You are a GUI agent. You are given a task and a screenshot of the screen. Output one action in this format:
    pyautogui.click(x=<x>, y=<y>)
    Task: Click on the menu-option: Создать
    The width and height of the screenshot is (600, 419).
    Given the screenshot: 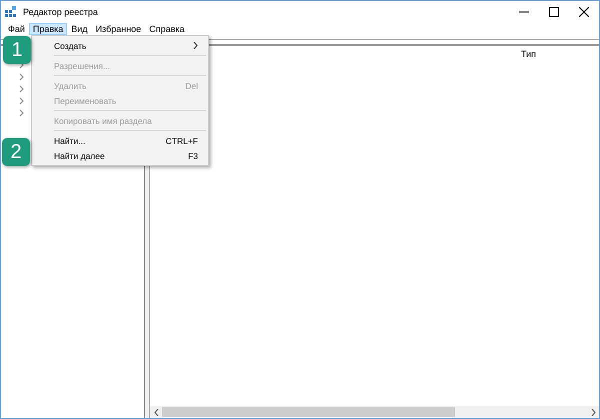 What is the action you would take?
    pyautogui.click(x=120, y=45)
    